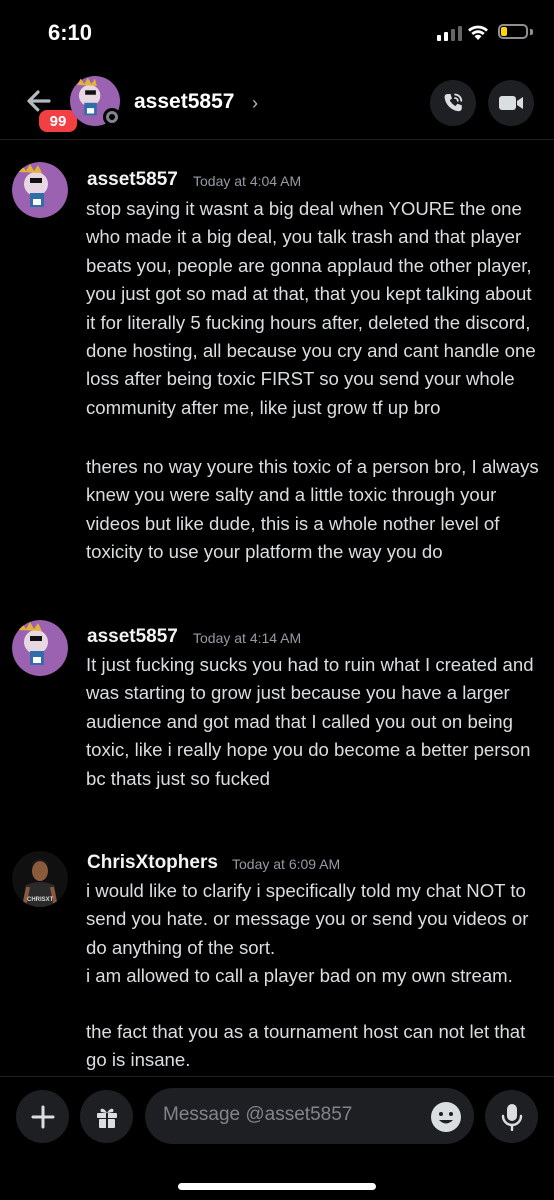  I want to click on gift-icon, so click(106, 1118).